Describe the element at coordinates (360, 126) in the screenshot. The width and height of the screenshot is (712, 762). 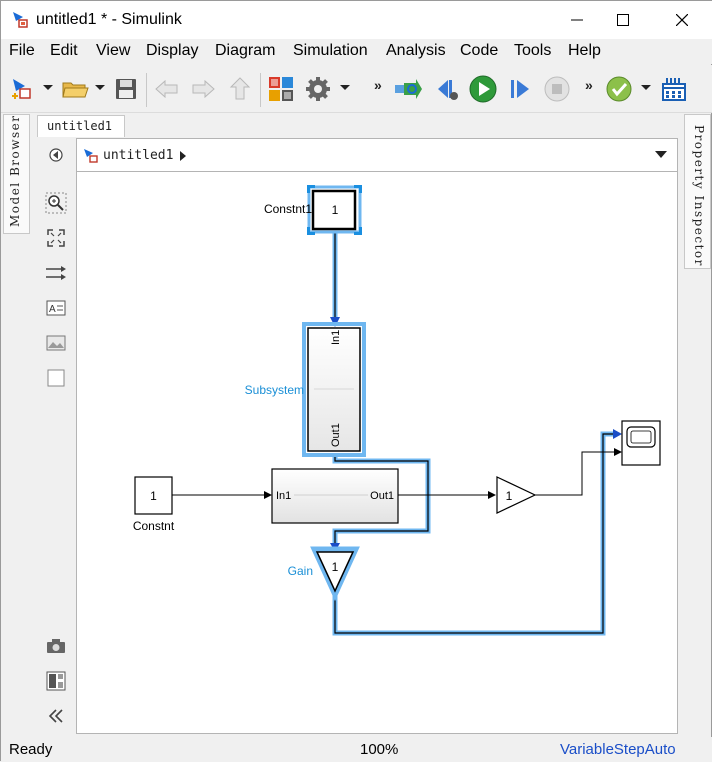
I see `model-tabs: untitled1` at that location.